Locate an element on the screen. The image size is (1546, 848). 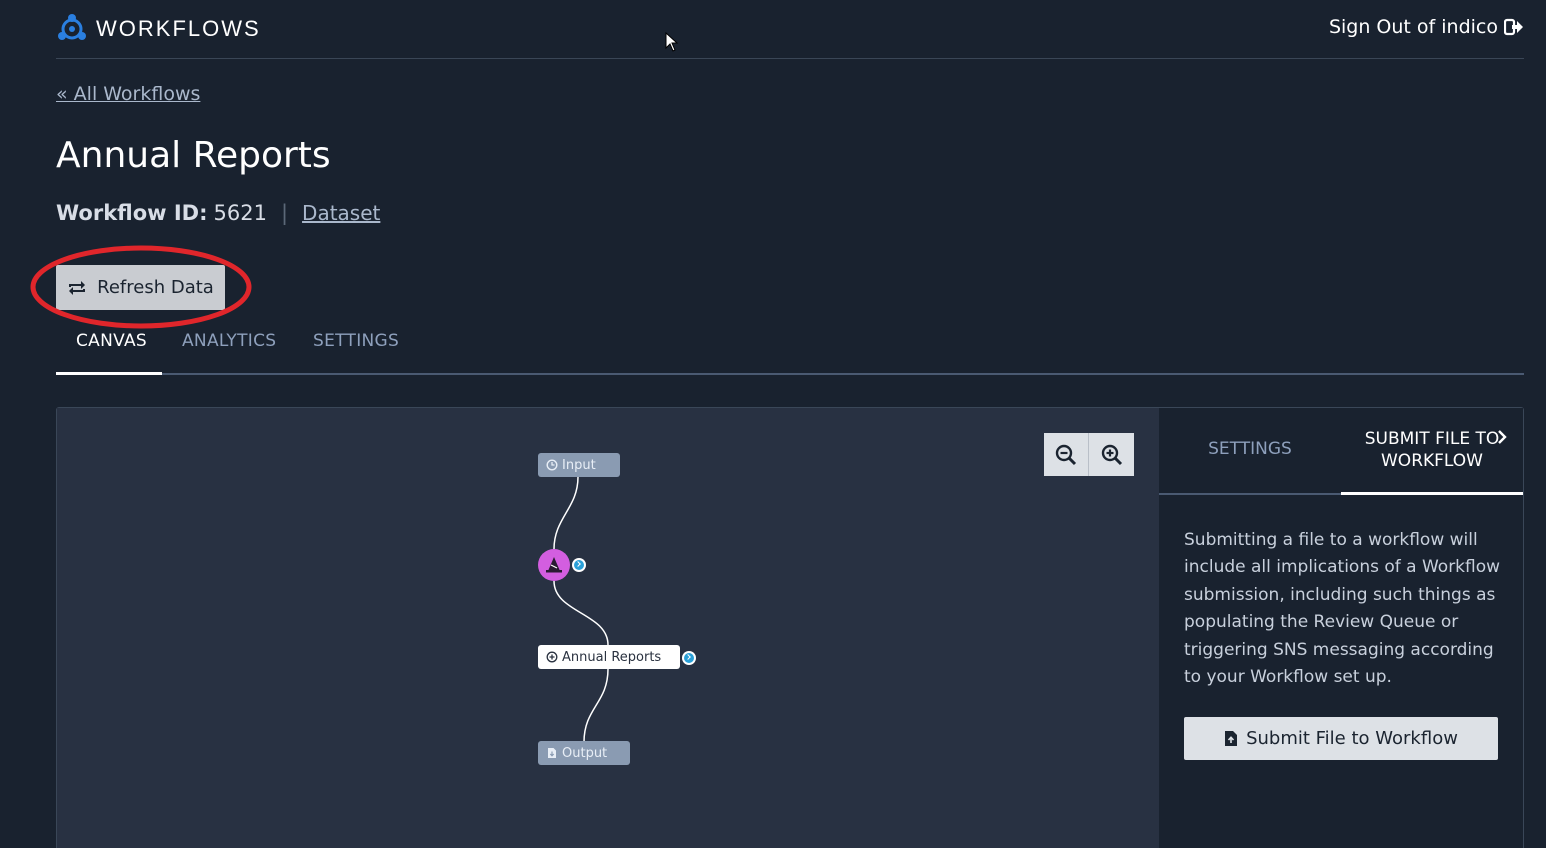
output-node-label: Output is located at coordinates (585, 753).